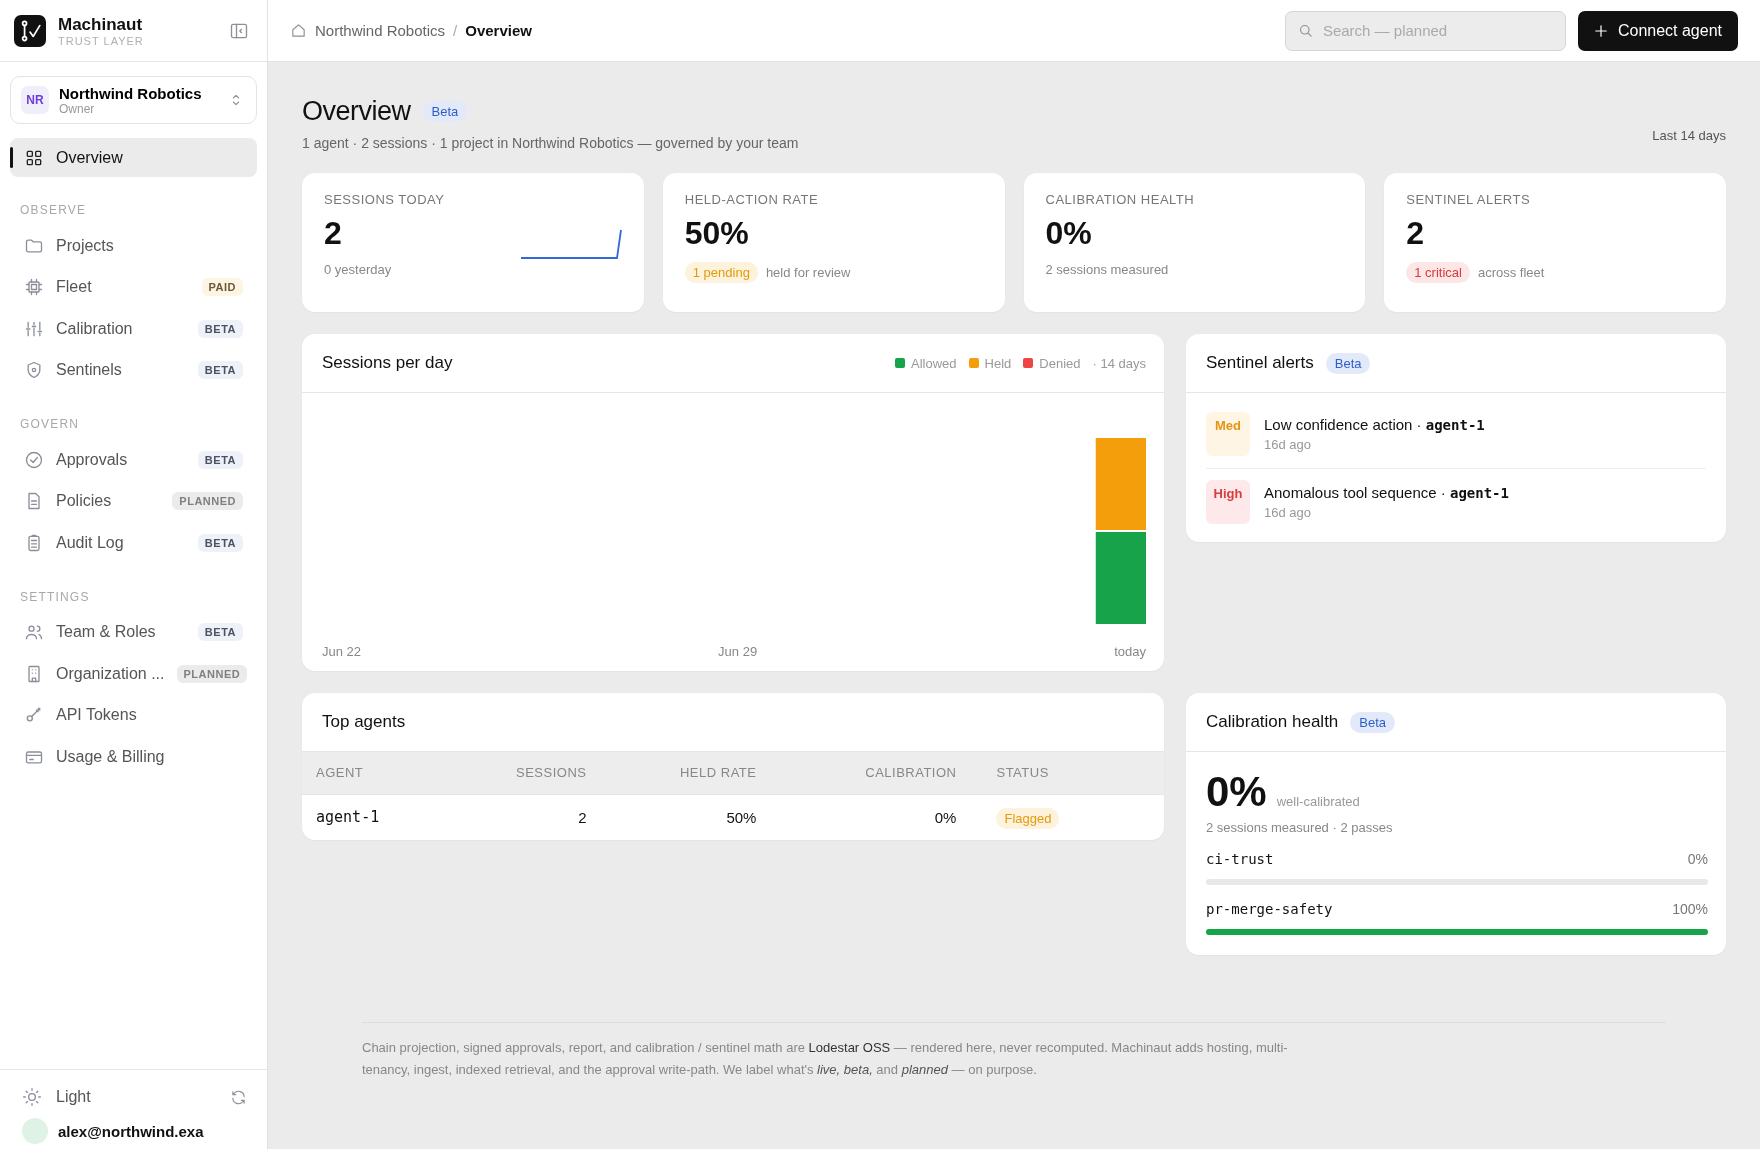 The height and width of the screenshot is (1149, 1760). What do you see at coordinates (1228, 434) in the screenshot?
I see `severity-badge: Med` at bounding box center [1228, 434].